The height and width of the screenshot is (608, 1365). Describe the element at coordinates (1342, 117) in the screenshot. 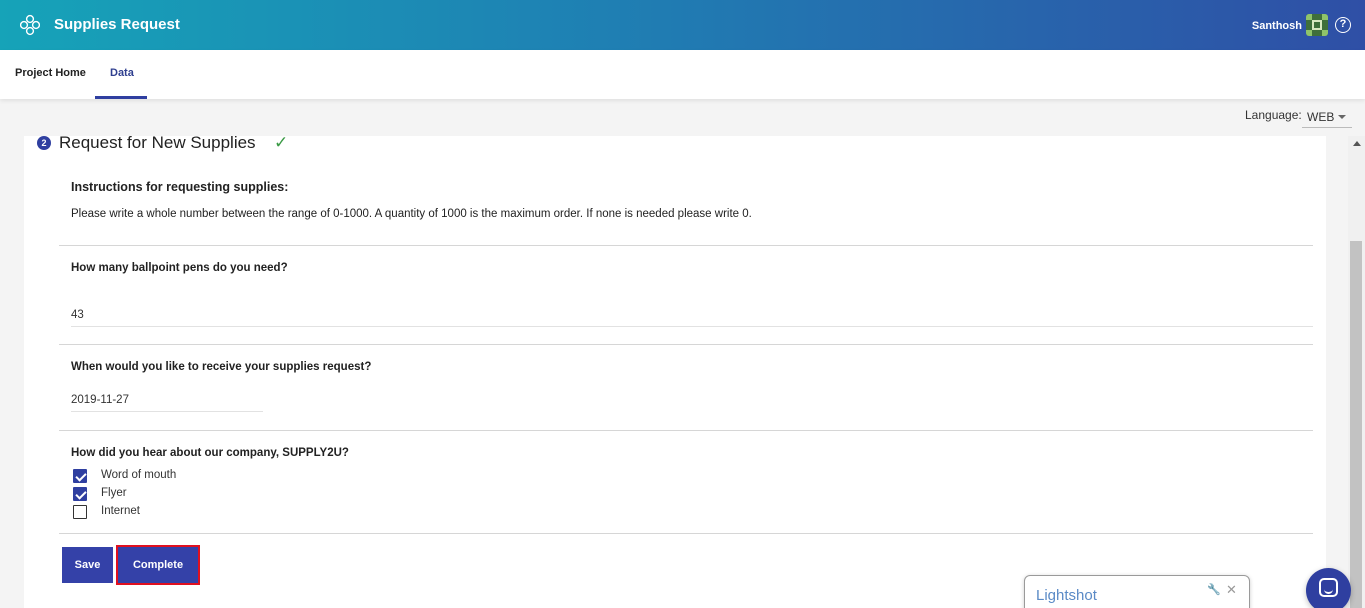

I see `chevron-down-icon` at that location.